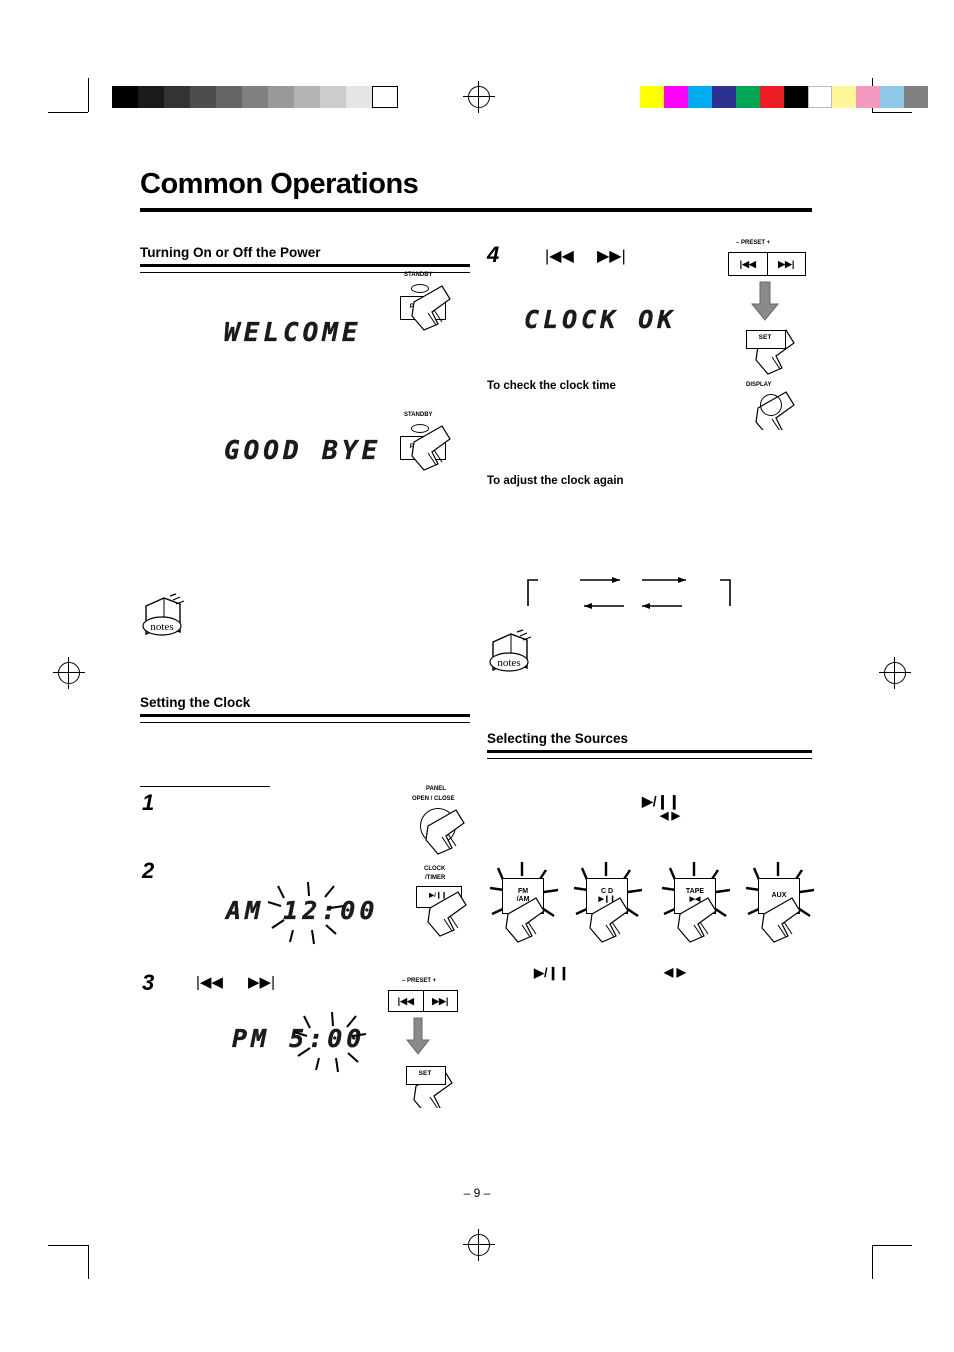 The image size is (954, 1352). I want to click on display-clock-ok: CLOCK OK, so click(600, 319).